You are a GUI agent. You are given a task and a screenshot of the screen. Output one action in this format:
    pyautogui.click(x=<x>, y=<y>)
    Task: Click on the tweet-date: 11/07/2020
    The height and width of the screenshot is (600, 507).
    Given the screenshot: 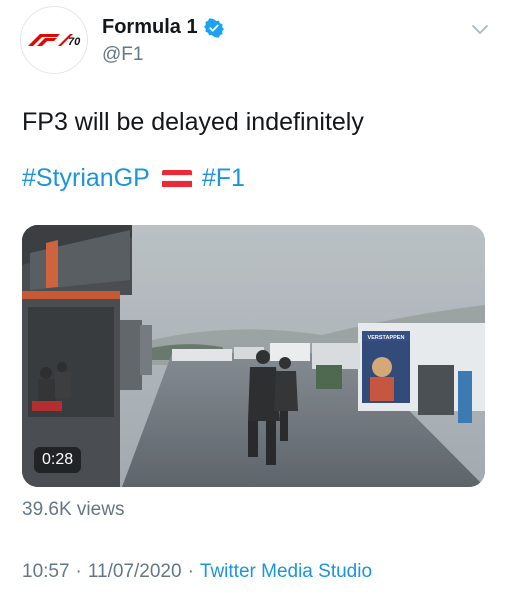 What is the action you would take?
    pyautogui.click(x=135, y=572)
    